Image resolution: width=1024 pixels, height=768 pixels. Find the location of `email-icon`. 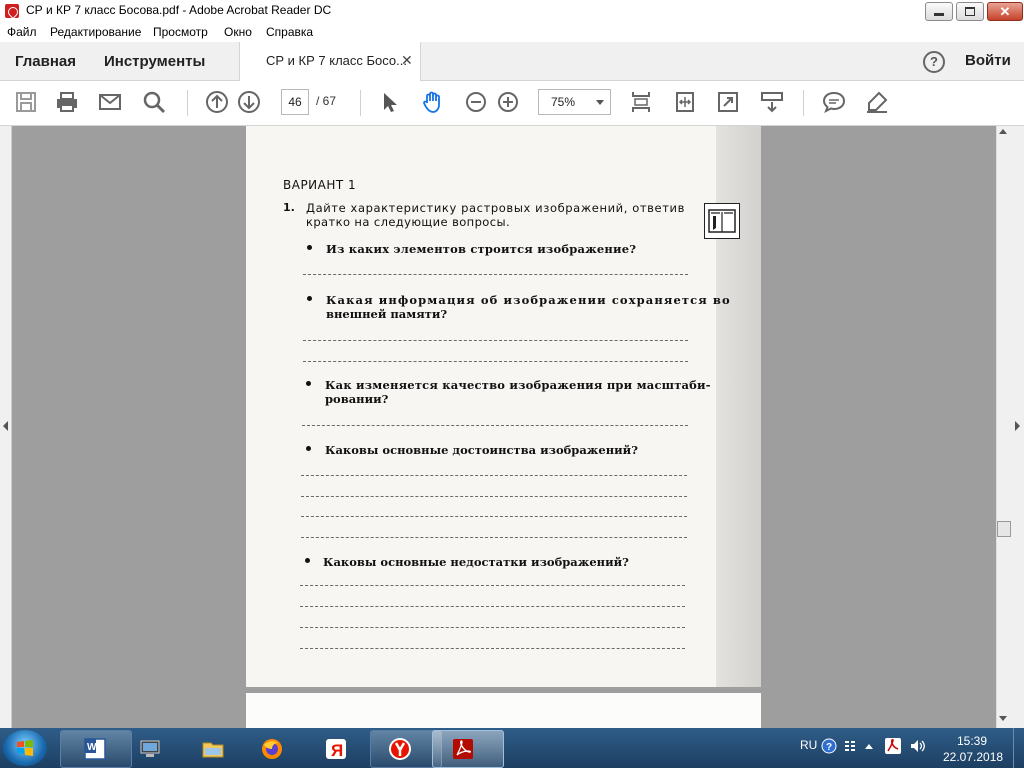

email-icon is located at coordinates (110, 102).